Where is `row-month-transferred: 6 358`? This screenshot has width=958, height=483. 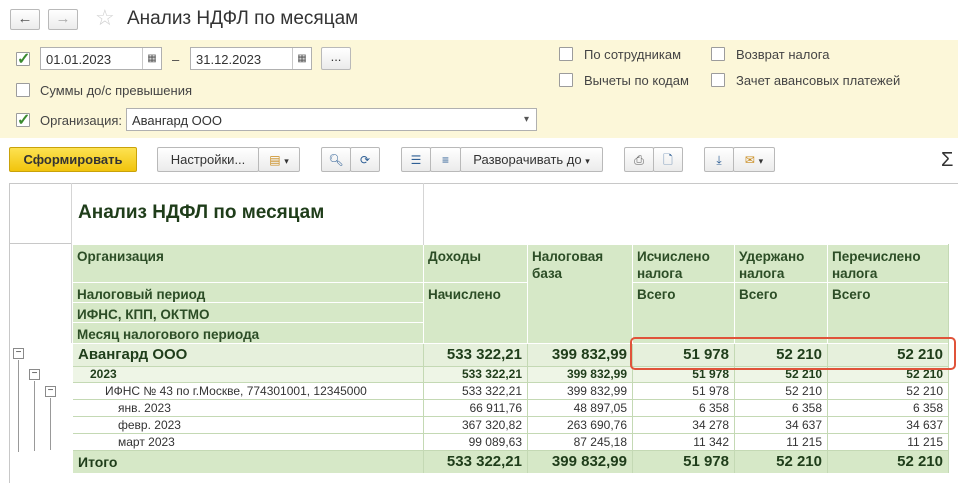 row-month-transferred: 6 358 is located at coordinates (927, 408).